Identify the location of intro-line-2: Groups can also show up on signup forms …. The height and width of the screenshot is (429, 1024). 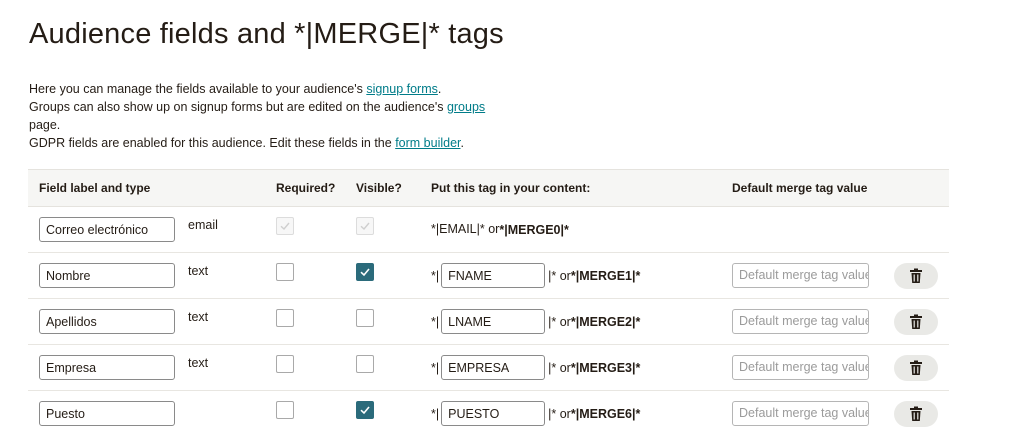
(257, 116).